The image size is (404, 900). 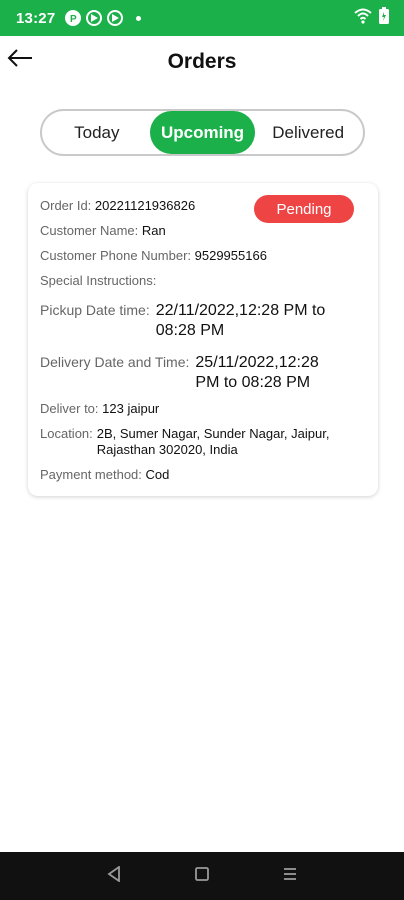 What do you see at coordinates (384, 18) in the screenshot?
I see `battery-icon` at bounding box center [384, 18].